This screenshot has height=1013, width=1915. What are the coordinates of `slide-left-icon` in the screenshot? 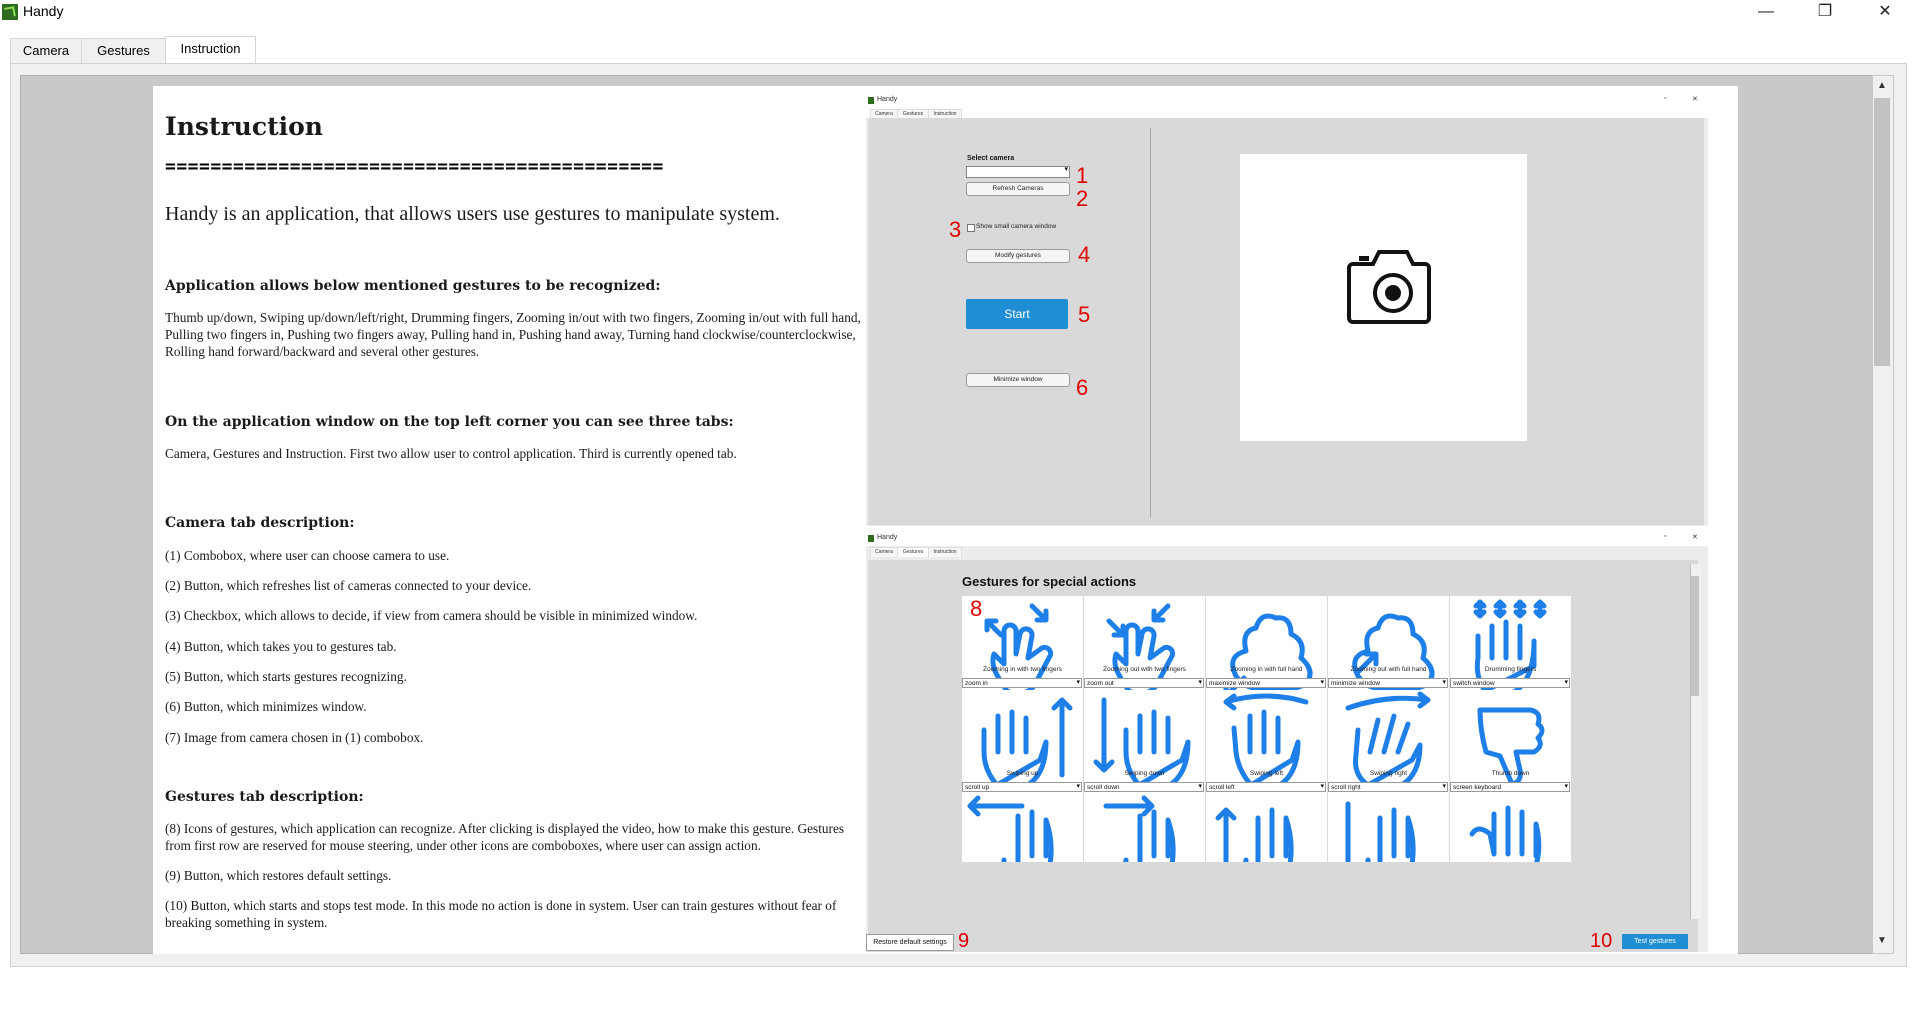 It's located at (1010, 828).